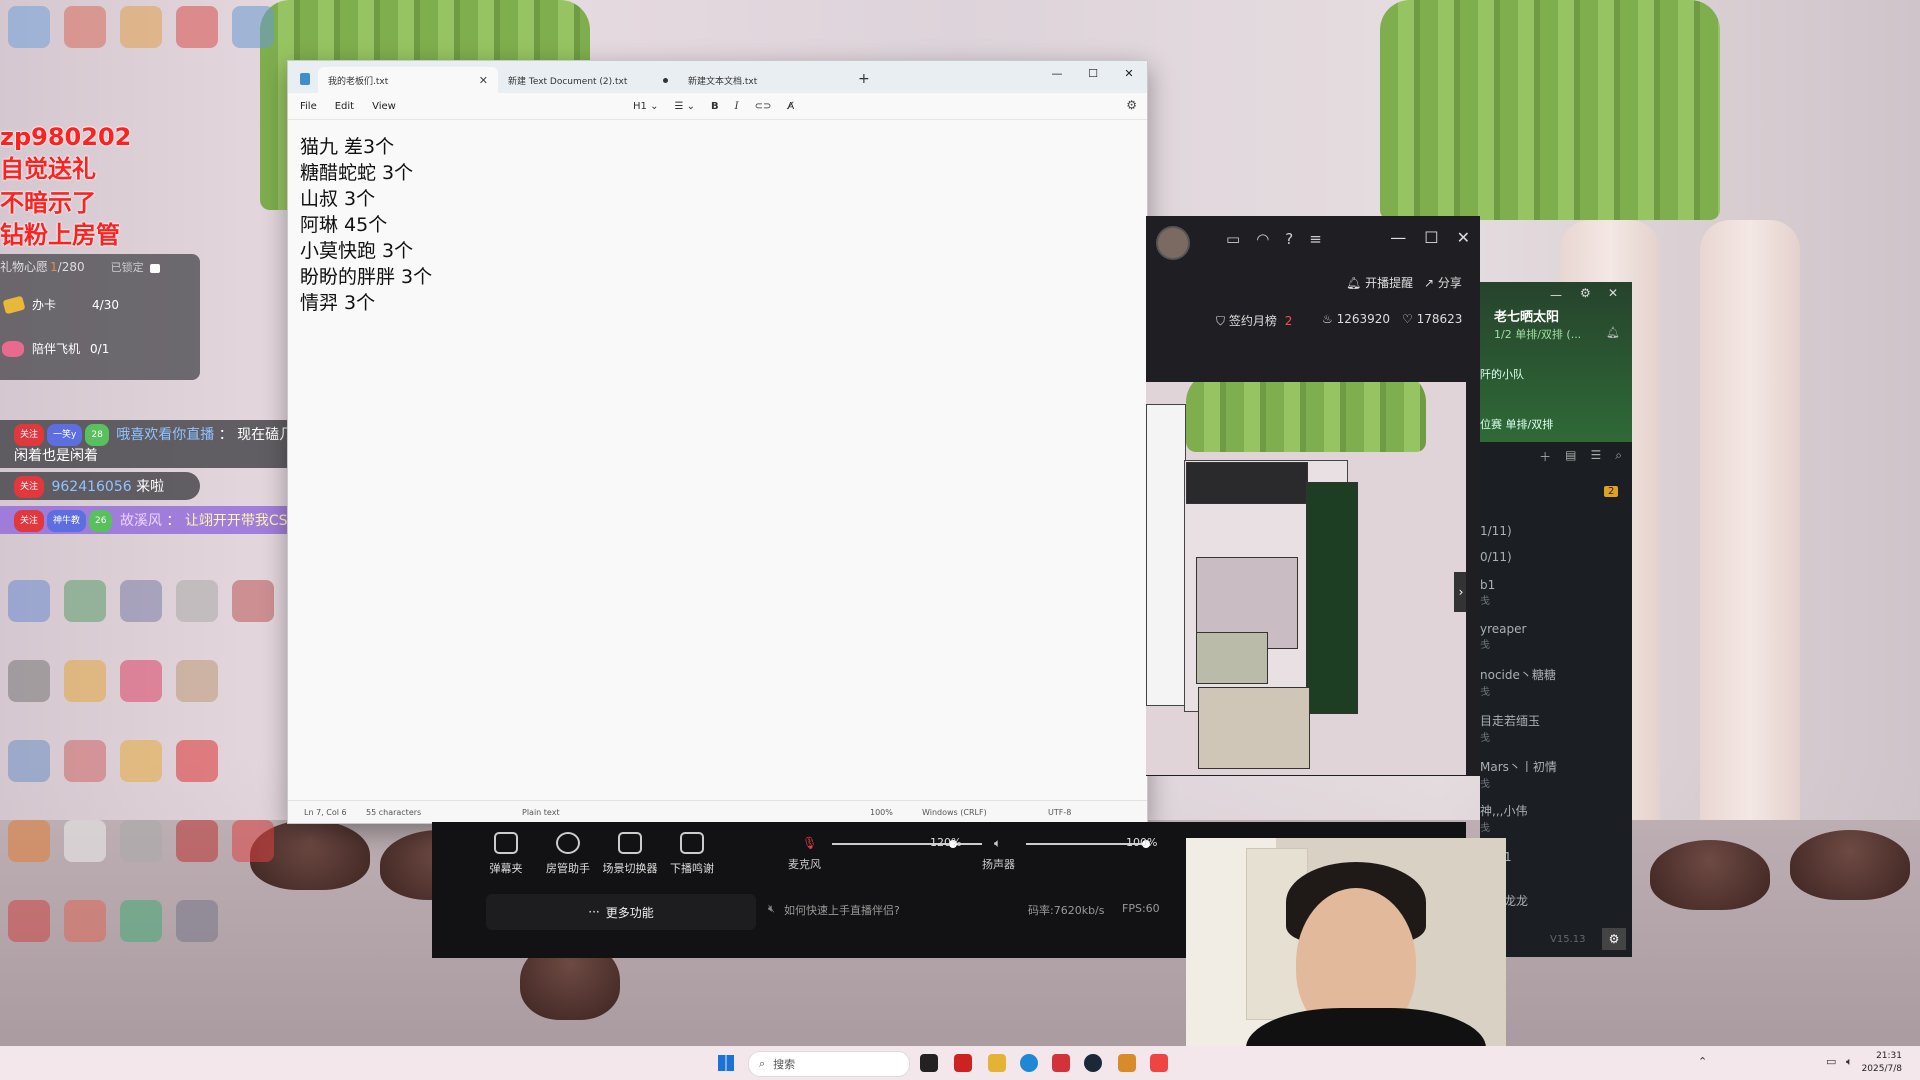 The height and width of the screenshot is (1080, 1920). Describe the element at coordinates (1262, 239) in the screenshot. I see `headset-icon: ◠` at that location.